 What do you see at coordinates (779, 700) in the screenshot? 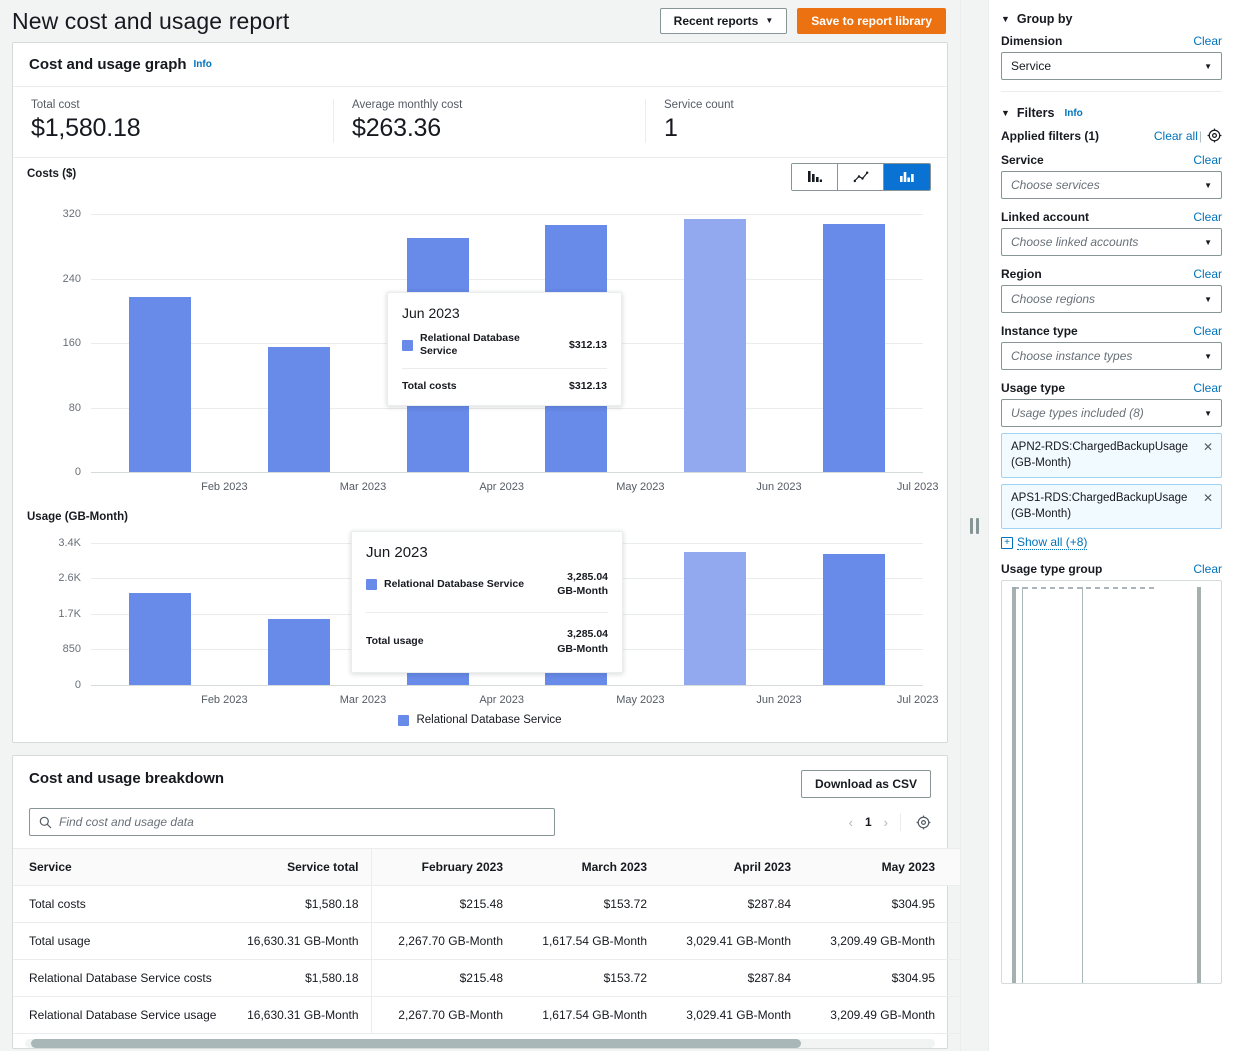
I see `x-tick: Jun 2023` at bounding box center [779, 700].